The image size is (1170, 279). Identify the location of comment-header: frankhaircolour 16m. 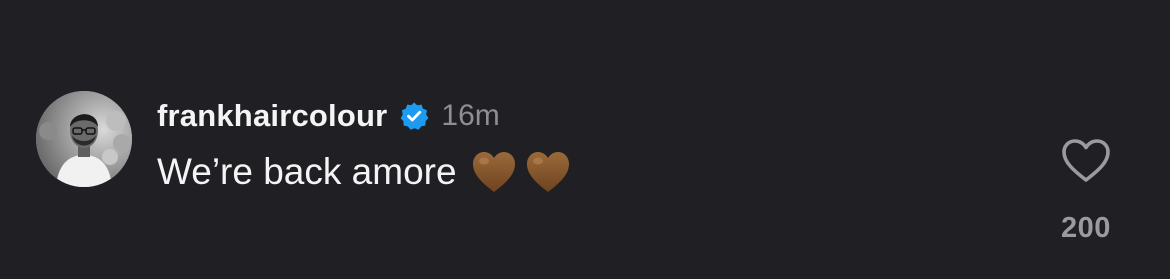
(328, 116).